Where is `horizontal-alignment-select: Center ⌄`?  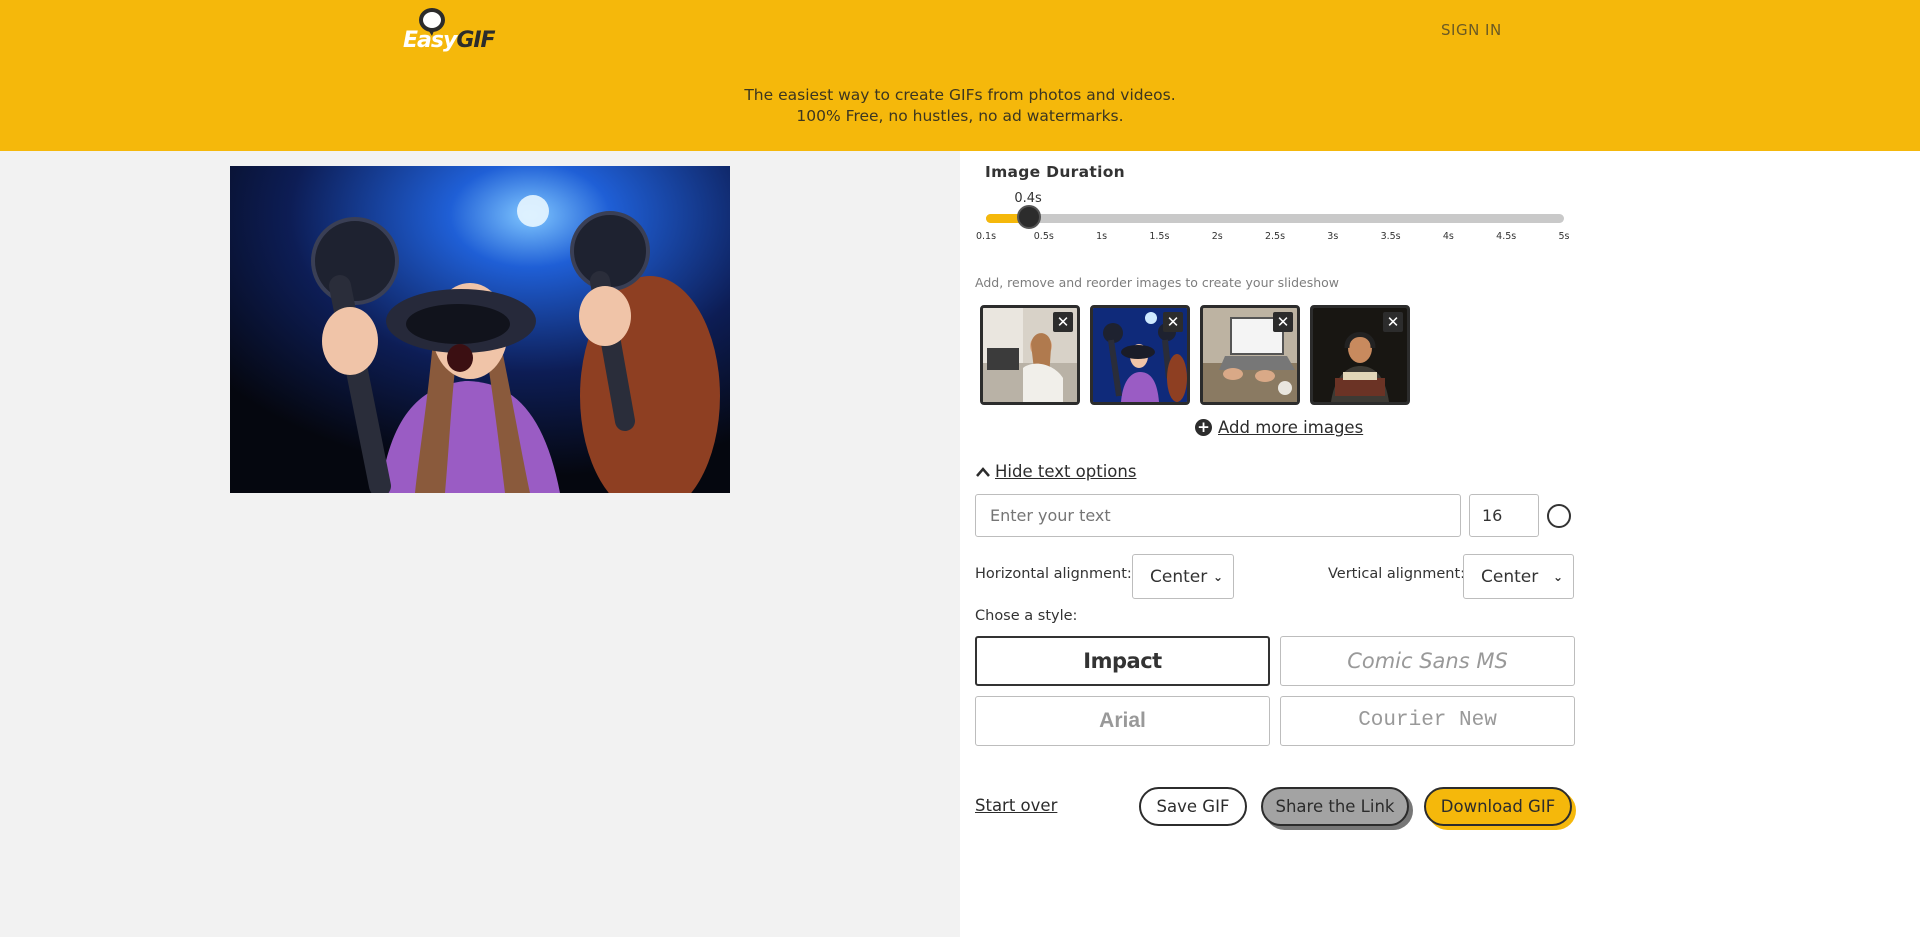 horizontal-alignment-select: Center ⌄ is located at coordinates (1183, 576).